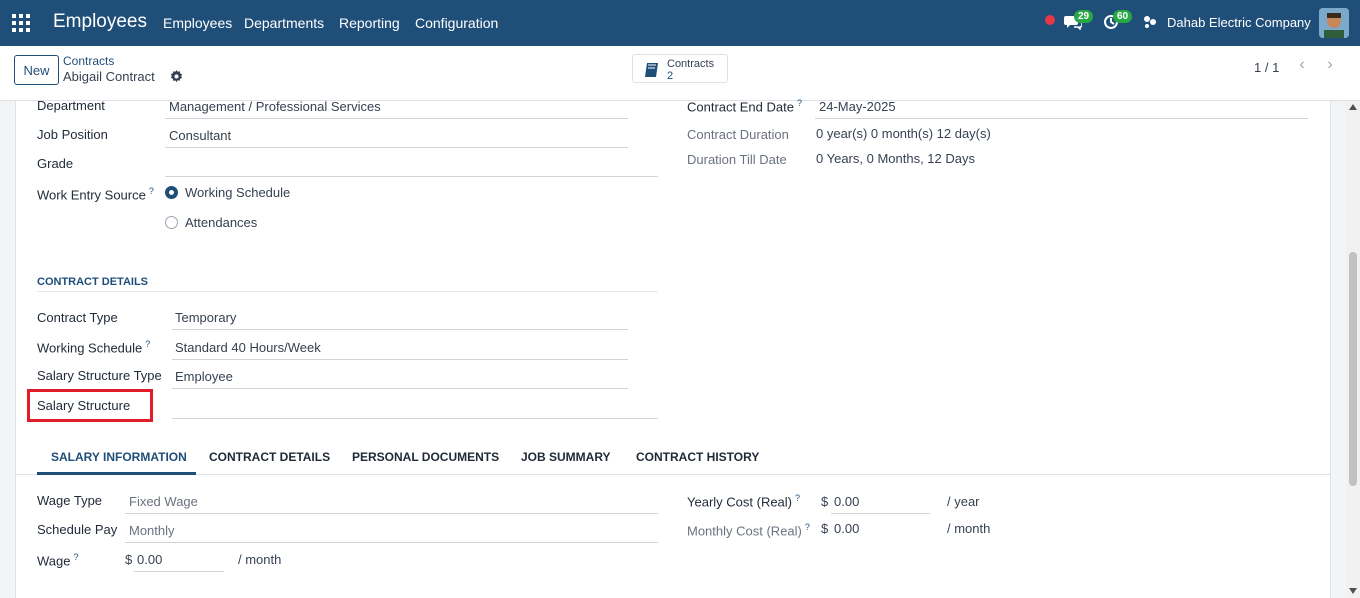 This screenshot has width=1360, height=598. Describe the element at coordinates (1330, 66) in the screenshot. I see `pager-next-icon: ›` at that location.